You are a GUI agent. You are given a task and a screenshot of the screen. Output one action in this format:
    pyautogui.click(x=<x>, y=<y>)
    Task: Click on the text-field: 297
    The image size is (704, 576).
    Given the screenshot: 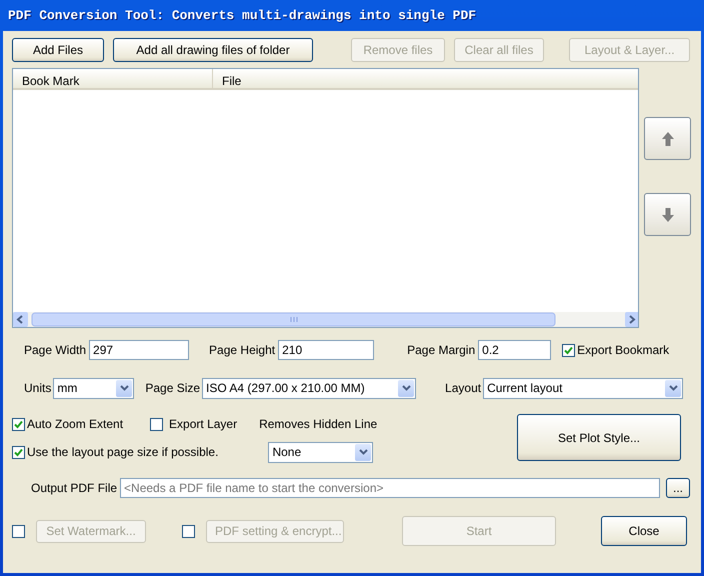 What is the action you would take?
    pyautogui.click(x=139, y=350)
    